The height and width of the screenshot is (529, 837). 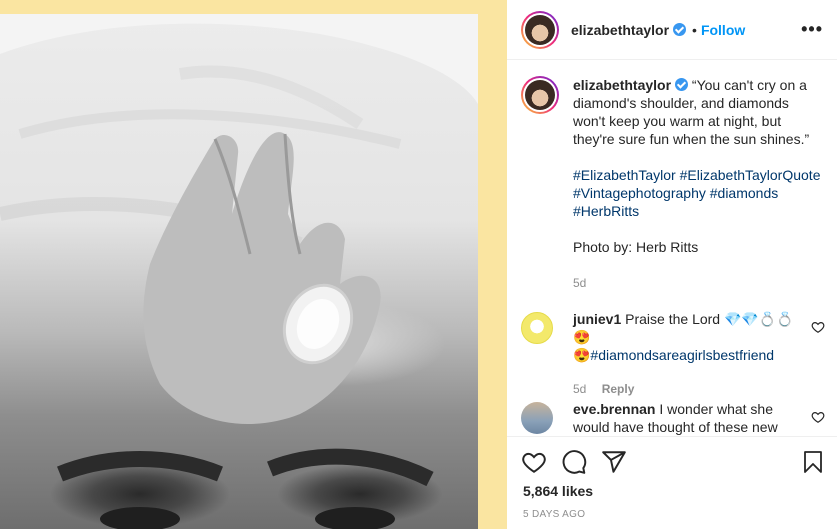 I want to click on hashtag-link: #HerbRitts, so click(x=606, y=211).